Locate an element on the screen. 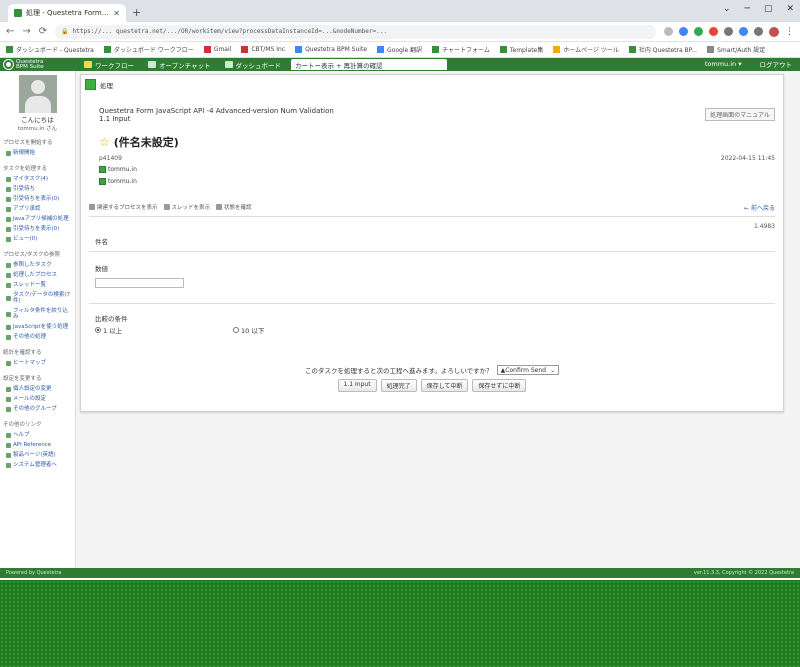  sidebar-item-label: 処理したプロセス is located at coordinates (35, 275).